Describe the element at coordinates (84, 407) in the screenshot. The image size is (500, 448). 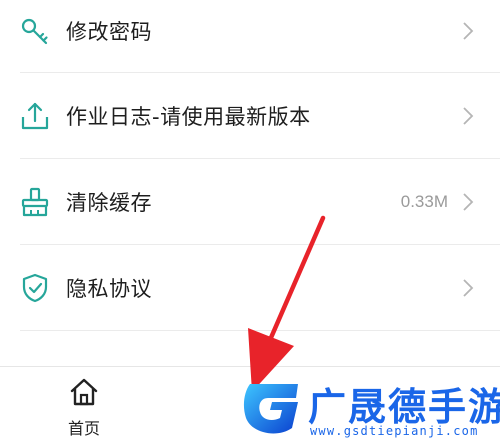
I see `tab-home: 首页` at that location.